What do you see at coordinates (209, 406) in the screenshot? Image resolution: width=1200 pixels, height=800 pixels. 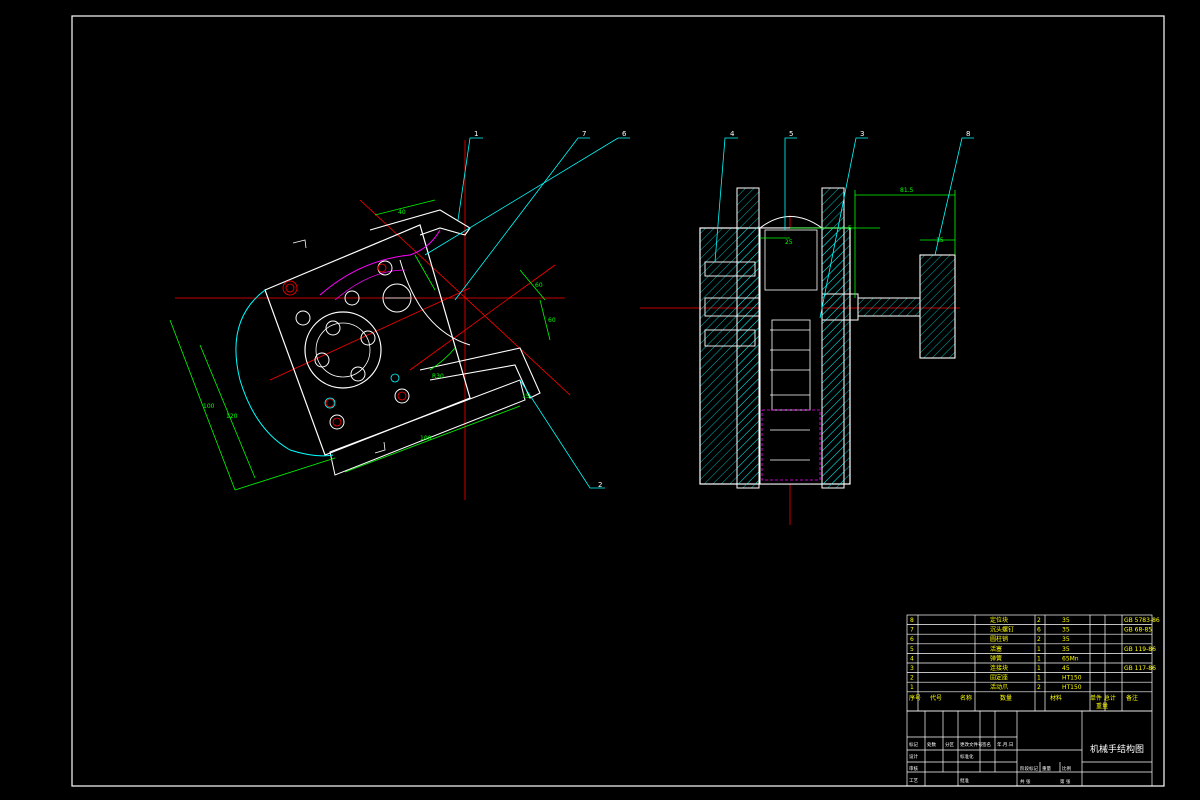 I see `dim-left-a: 100` at bounding box center [209, 406].